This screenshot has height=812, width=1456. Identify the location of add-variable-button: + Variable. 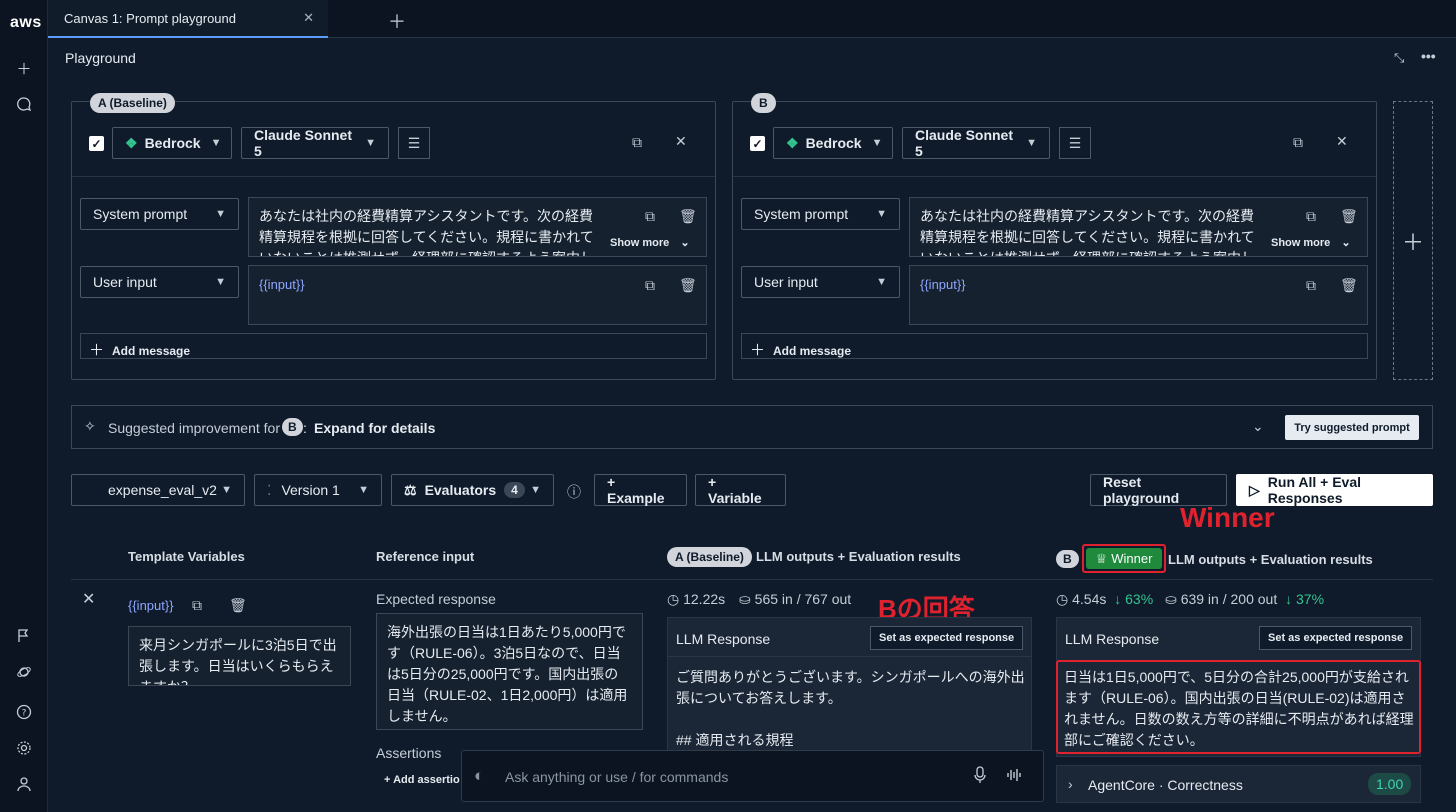
(740, 490).